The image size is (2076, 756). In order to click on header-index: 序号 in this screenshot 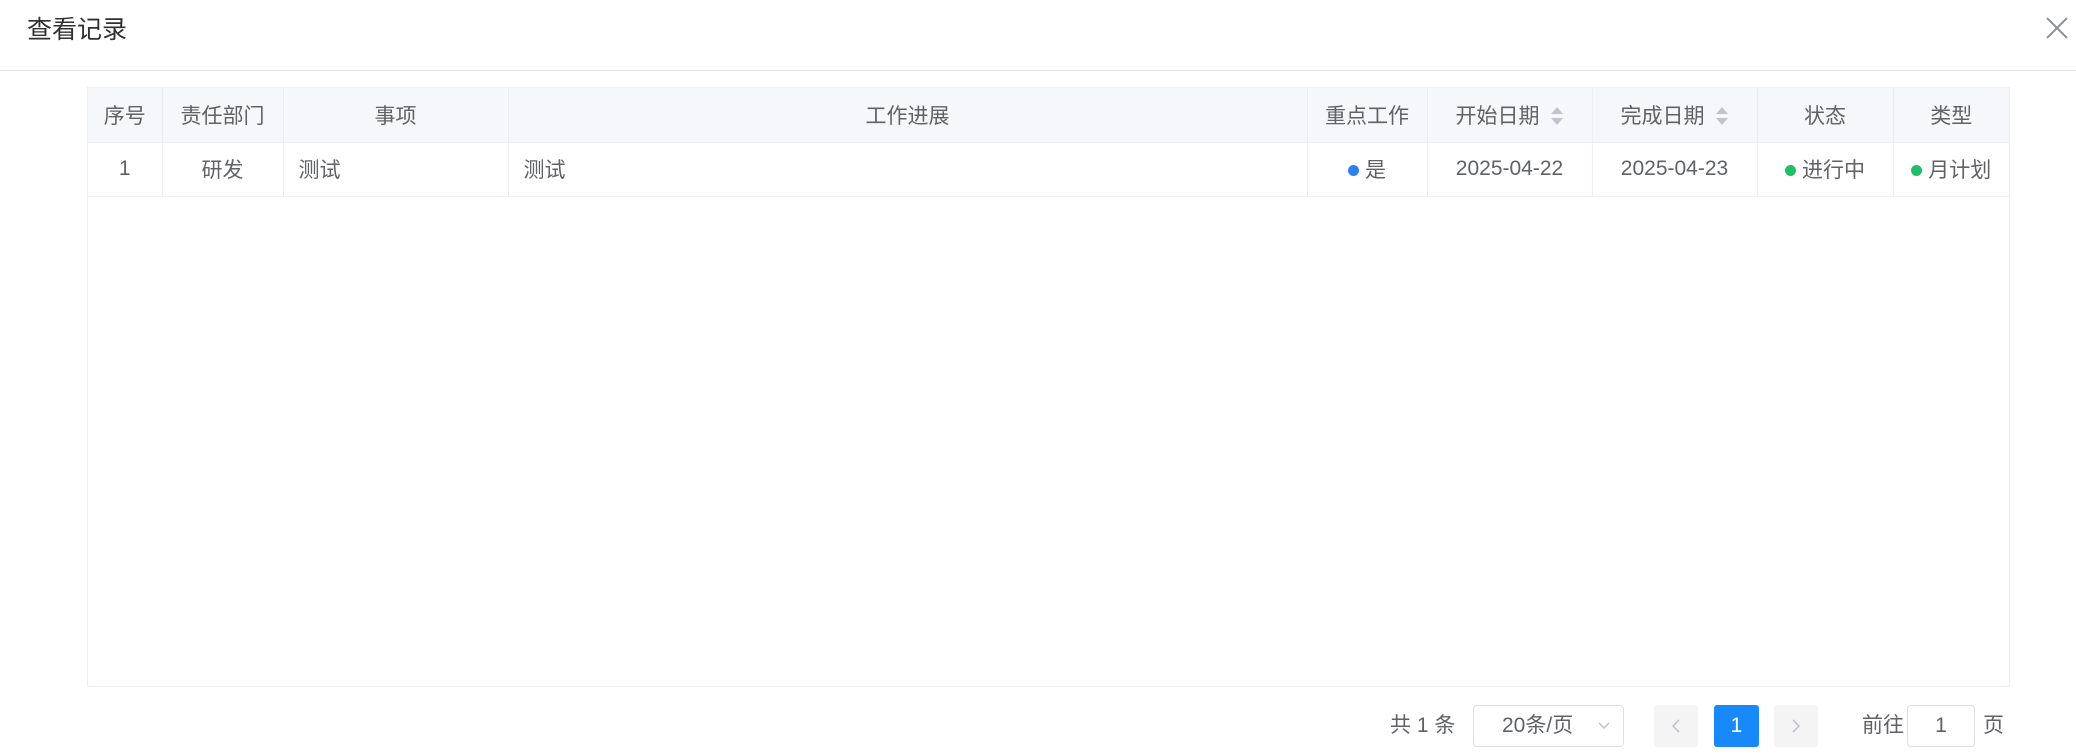, I will do `click(125, 115)`.